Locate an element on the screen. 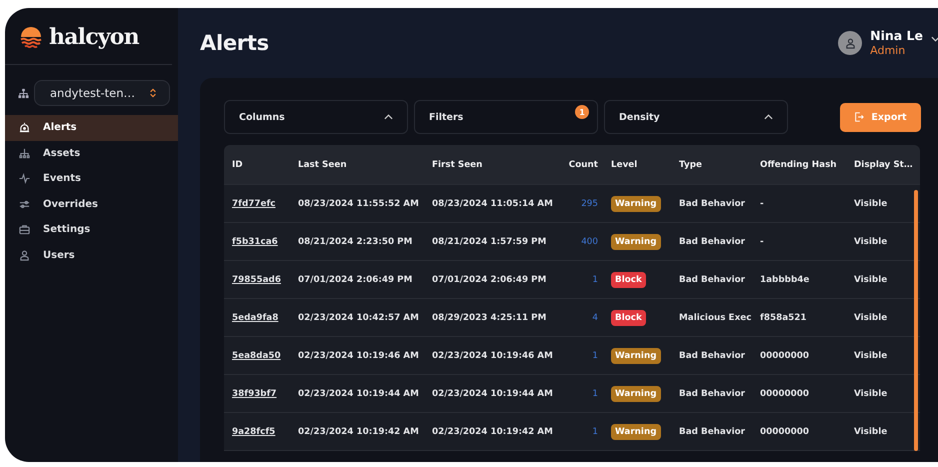  nav-item: Overrides is located at coordinates (91, 204).